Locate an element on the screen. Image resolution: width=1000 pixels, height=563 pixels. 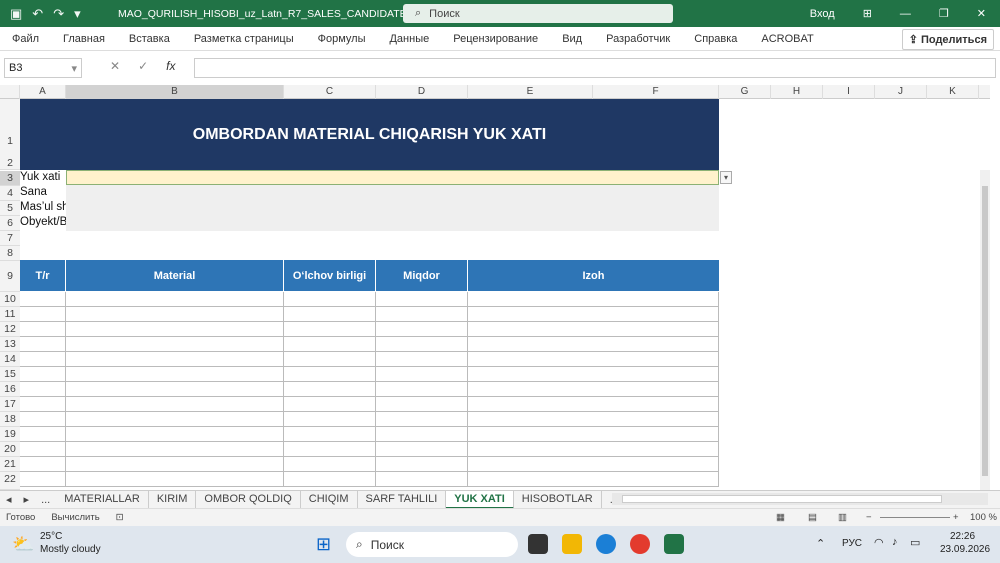
row-header: 5 is located at coordinates (10, 208).